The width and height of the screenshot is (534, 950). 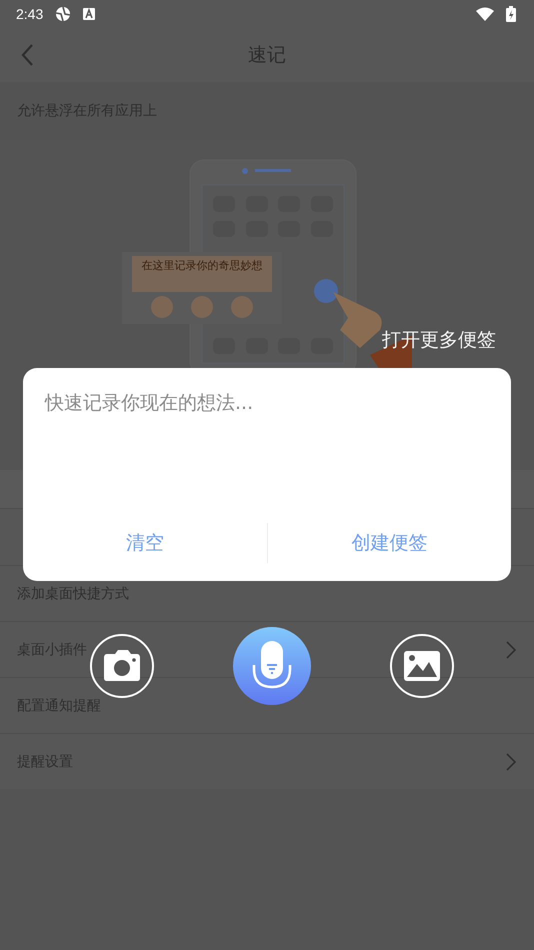 I want to click on status-time: 2:43, so click(x=30, y=14).